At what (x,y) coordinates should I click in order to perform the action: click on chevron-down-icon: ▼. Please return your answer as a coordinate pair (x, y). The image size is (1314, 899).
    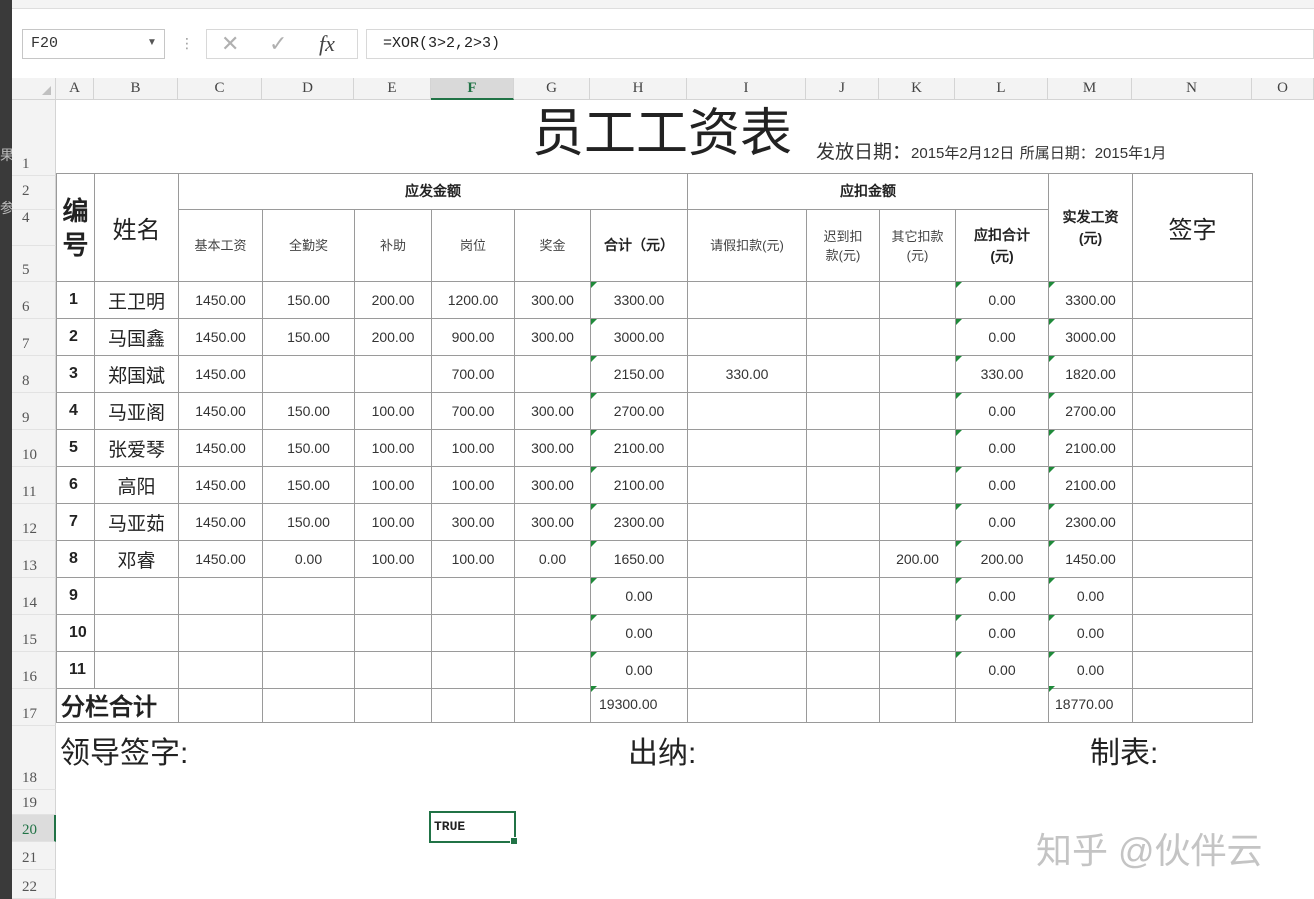
    Looking at the image, I should click on (152, 43).